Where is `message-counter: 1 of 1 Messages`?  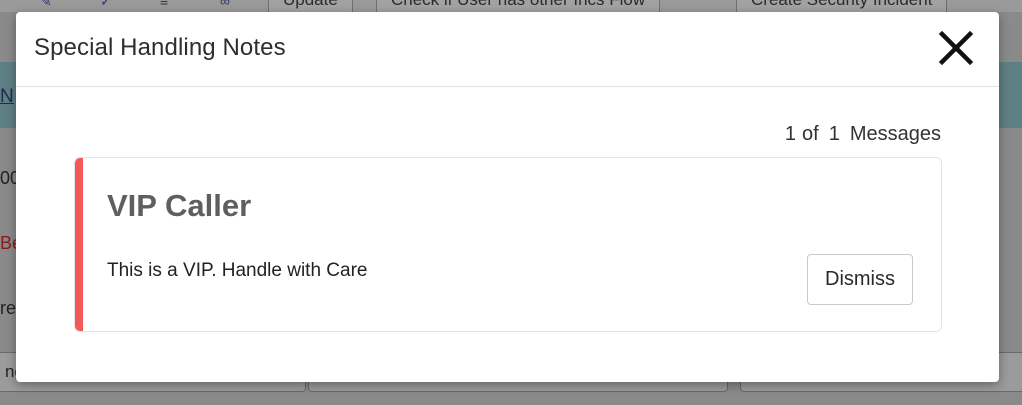
message-counter: 1 of 1 Messages is located at coordinates (863, 134).